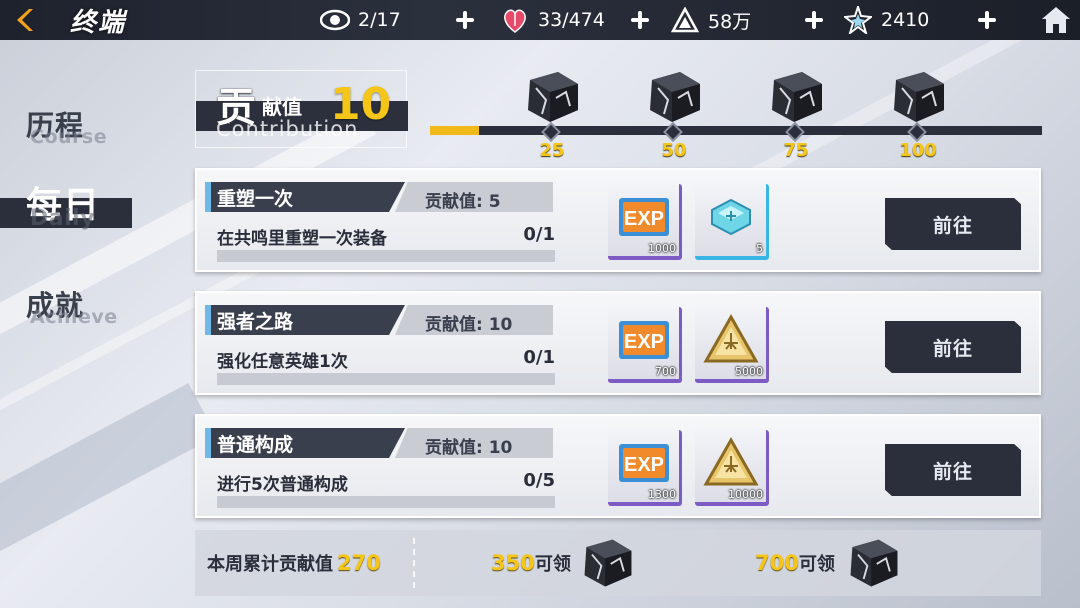  What do you see at coordinates (665, 371) in the screenshot?
I see `reward-quantity: 700` at bounding box center [665, 371].